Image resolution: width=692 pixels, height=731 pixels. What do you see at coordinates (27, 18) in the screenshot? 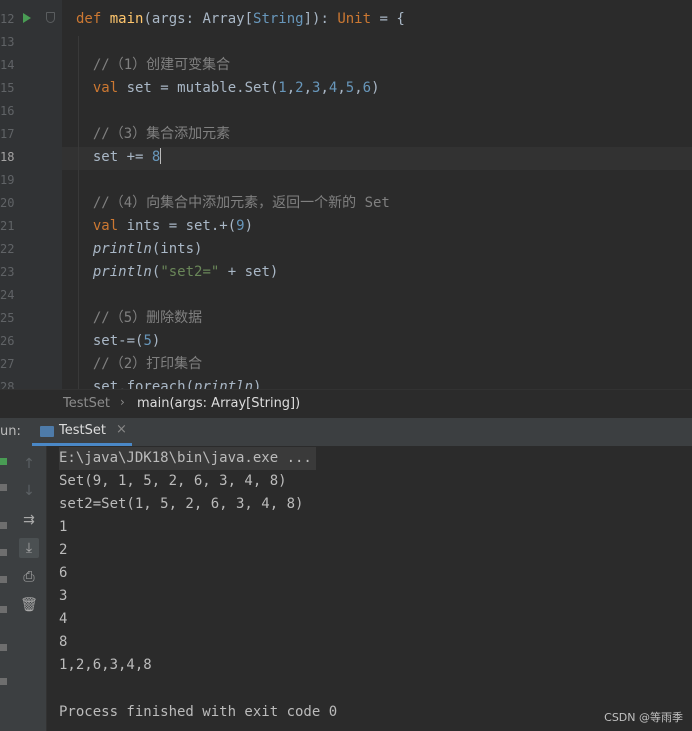
I see `run-gutter-icon` at bounding box center [27, 18].